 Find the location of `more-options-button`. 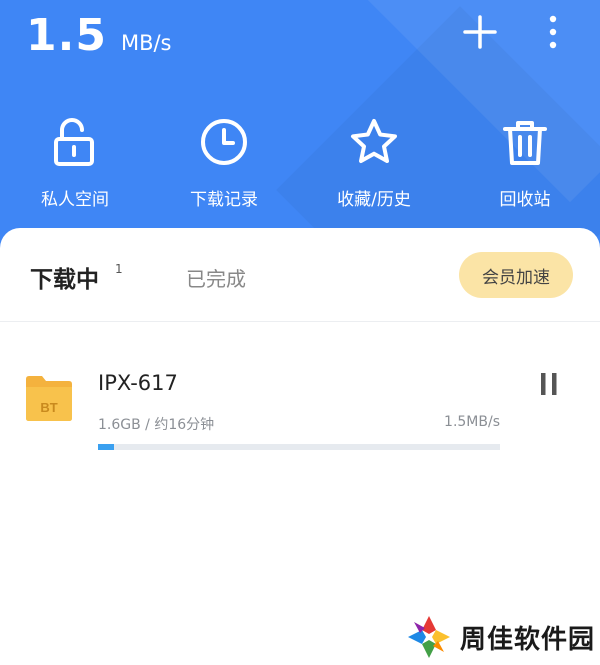

more-options-button is located at coordinates (553, 32).